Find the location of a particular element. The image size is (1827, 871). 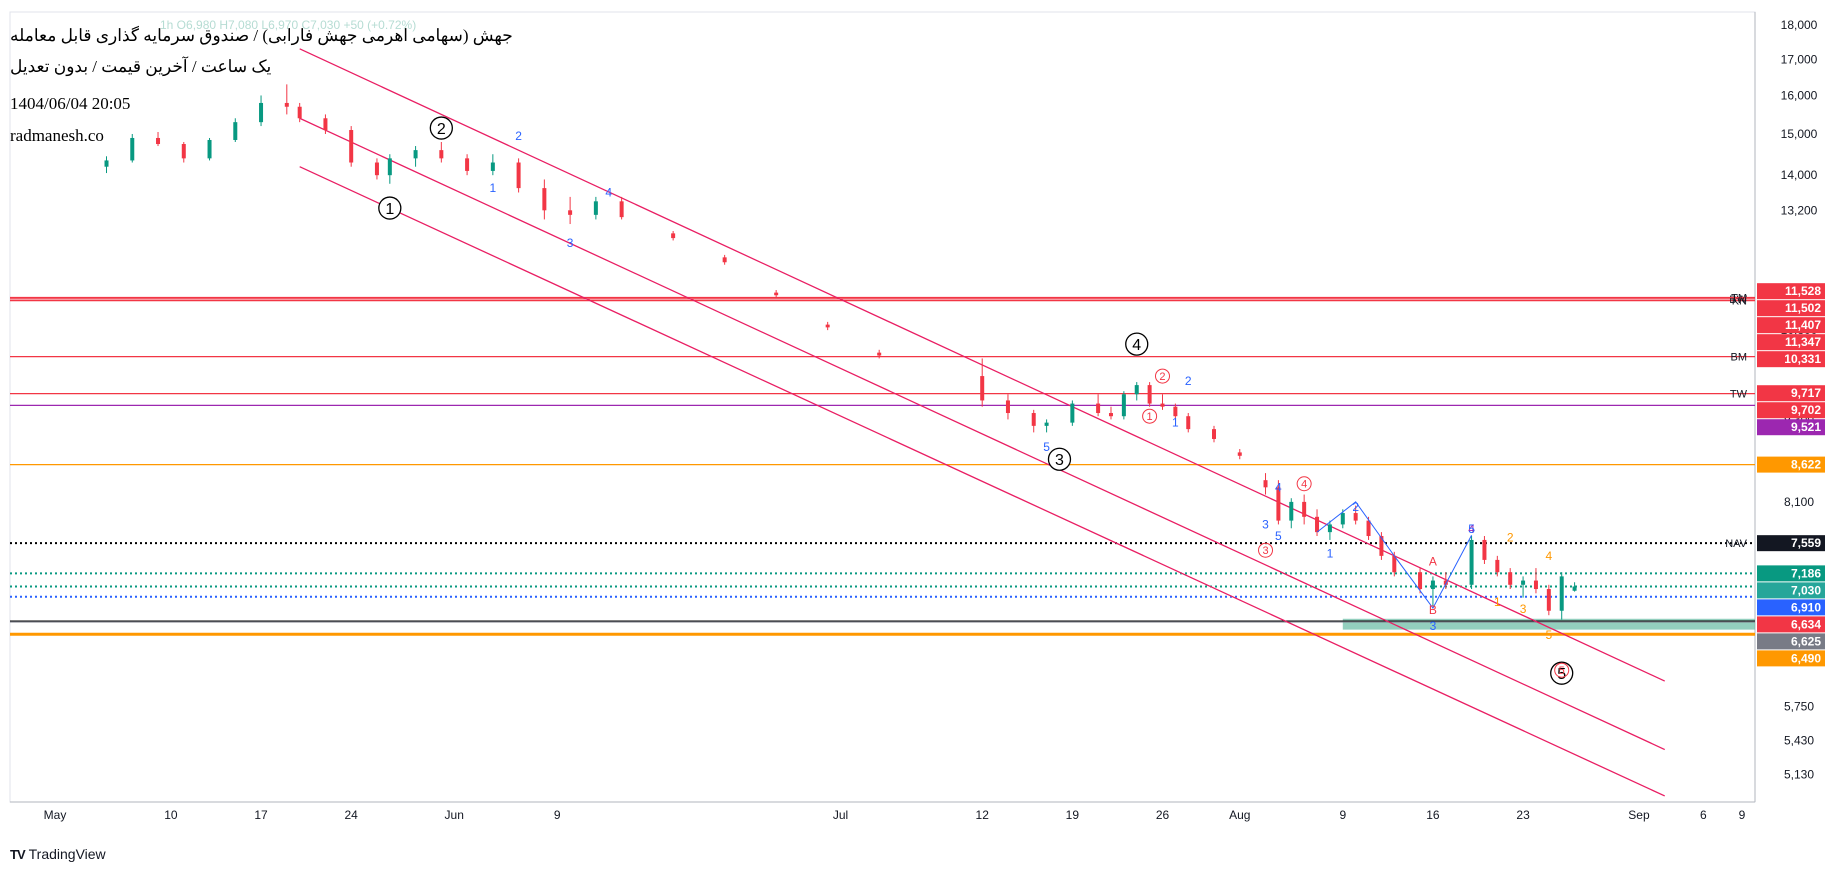

y-tick-label-0: 18,000 is located at coordinates (1799, 25).